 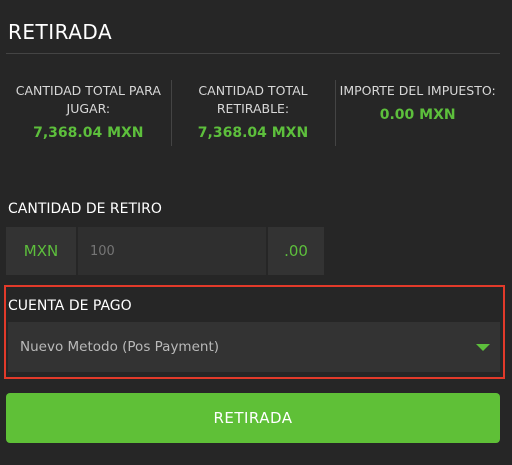 I want to click on withdraw-amount-input, so click(x=172, y=251).